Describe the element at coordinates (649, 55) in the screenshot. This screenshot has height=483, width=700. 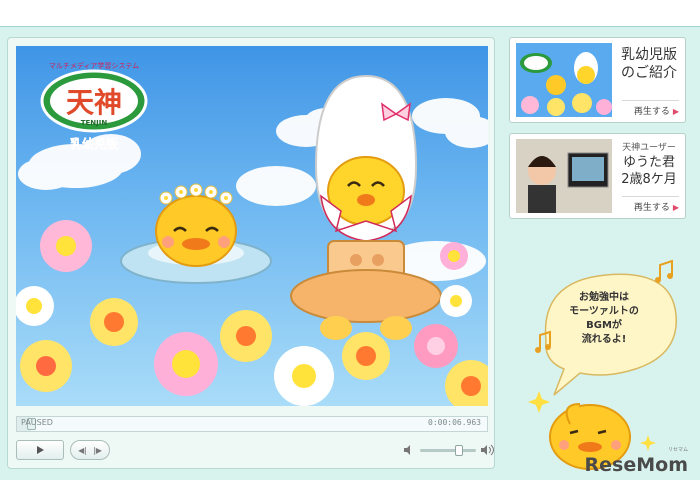
I see `card-title-line: 乳幼児版` at that location.